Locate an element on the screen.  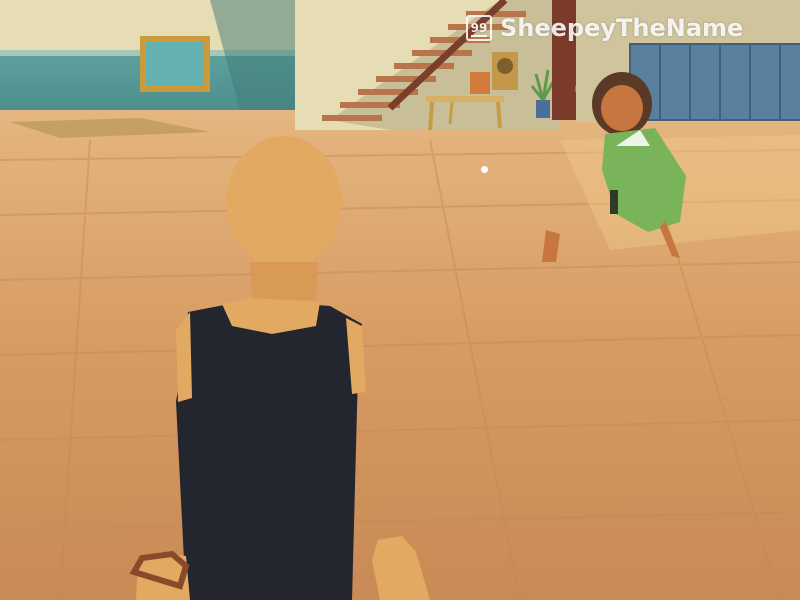
level-badge-icon: 99 is located at coordinates (479, 28).